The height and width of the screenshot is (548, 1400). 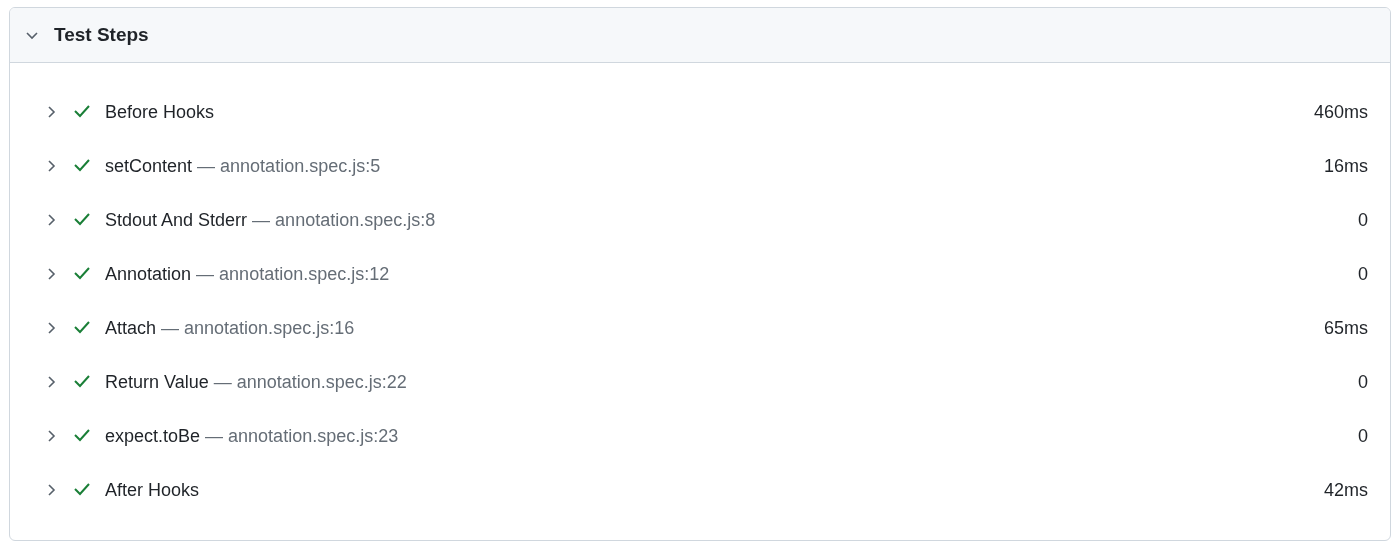 I want to click on step-title: Stdout And Stderr — annotation.spec.js:8, so click(x=271, y=220).